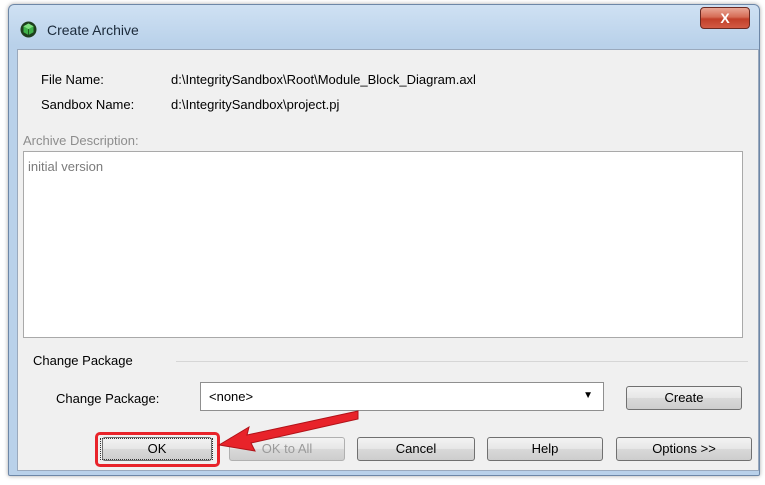 Image resolution: width=765 pixels, height=485 pixels. Describe the element at coordinates (462, 361) in the screenshot. I see `section-divider` at that location.